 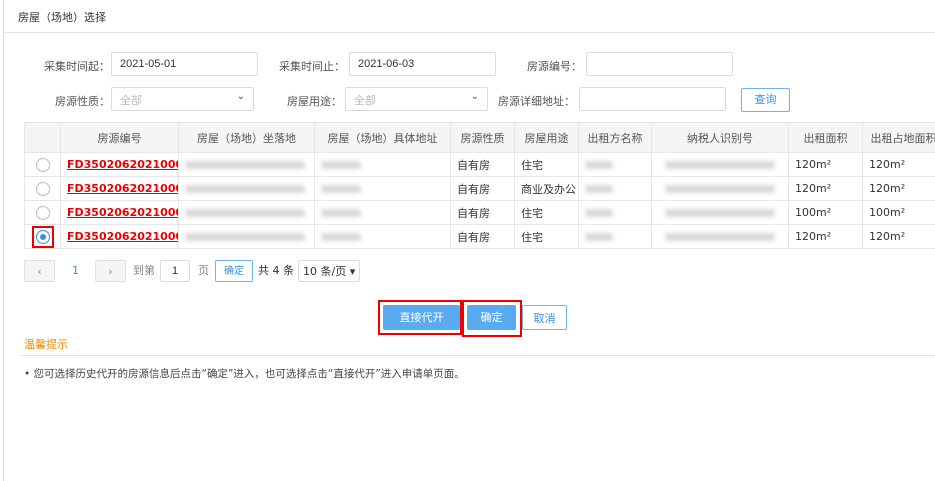 I want to click on page-number: 1, so click(x=75, y=271).